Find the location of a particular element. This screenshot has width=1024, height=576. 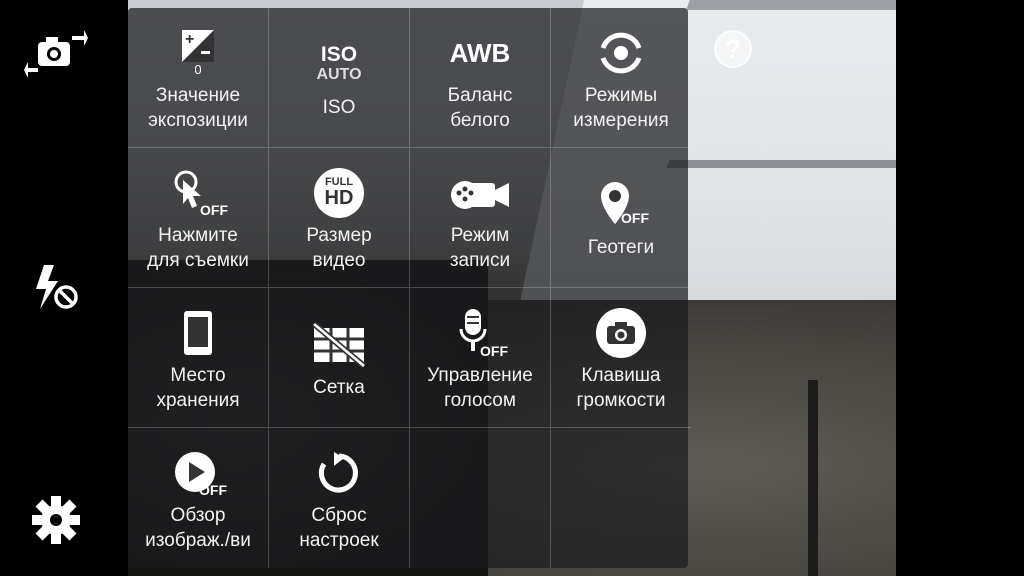

menu-item-label: Режим записи is located at coordinates (480, 247).